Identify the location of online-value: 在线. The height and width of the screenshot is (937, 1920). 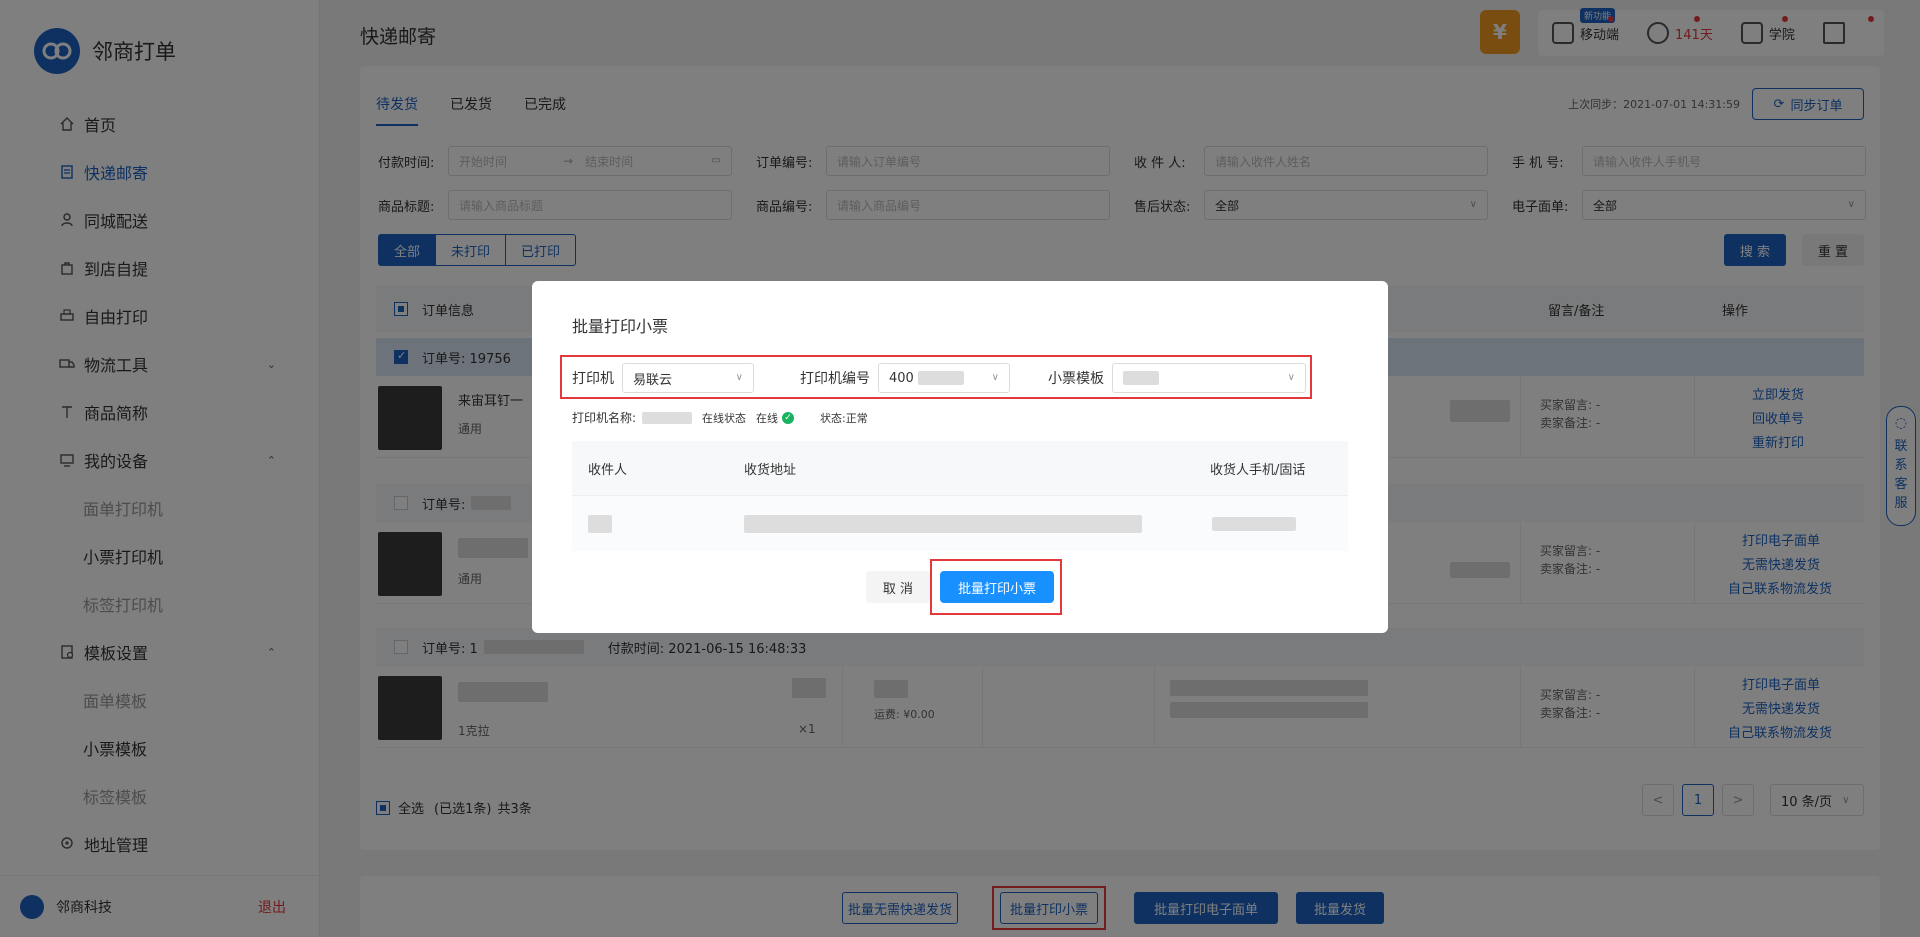
(767, 418).